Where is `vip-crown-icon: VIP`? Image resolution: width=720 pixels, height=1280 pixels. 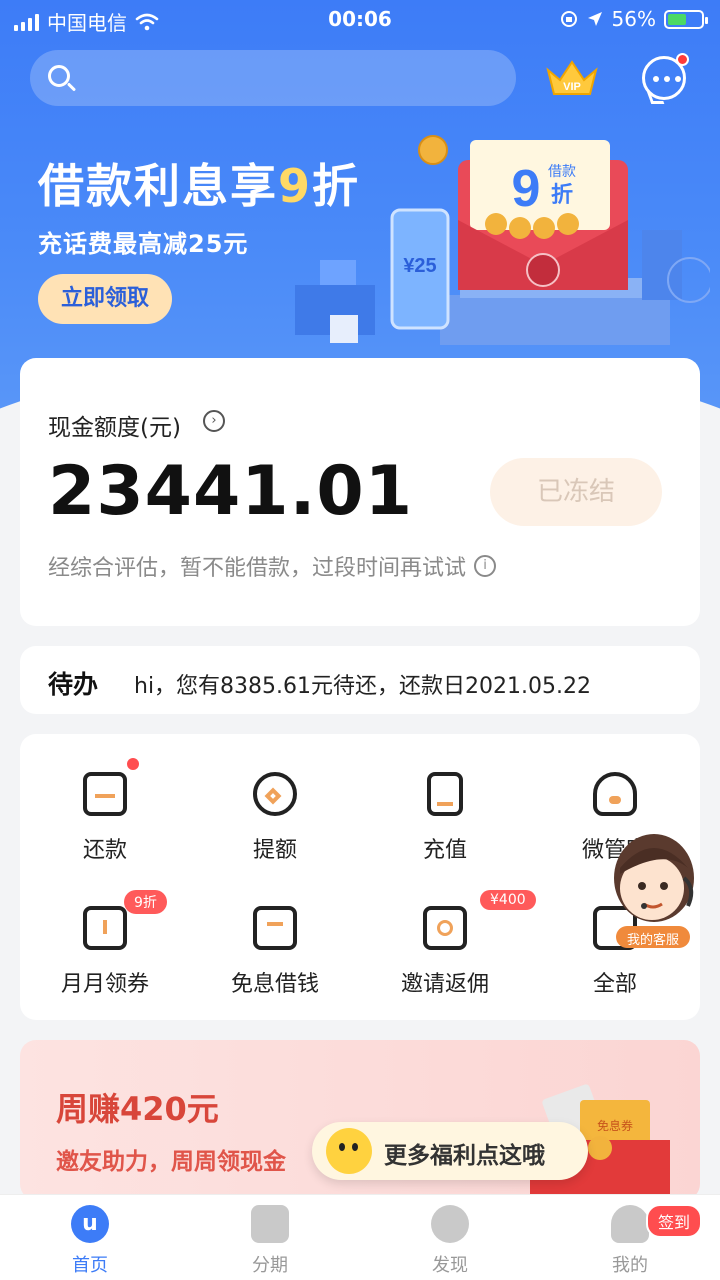 vip-crown-icon: VIP is located at coordinates (572, 78).